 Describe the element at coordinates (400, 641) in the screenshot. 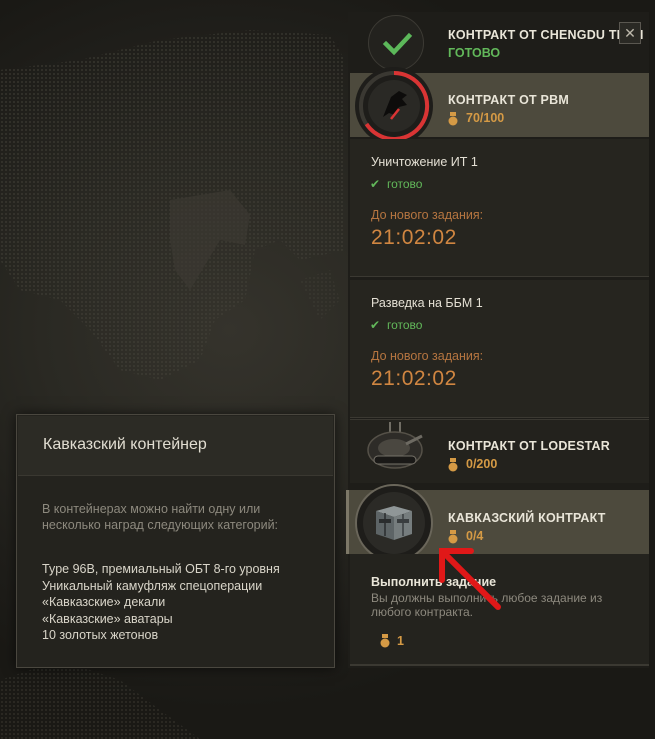

I see `caucasus-task-reward: 1` at that location.